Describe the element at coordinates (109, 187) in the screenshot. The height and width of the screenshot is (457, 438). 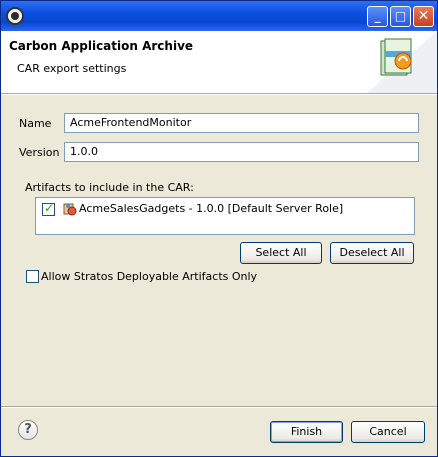
I see `artifacts-label: Artifacts to include in the CAR:` at that location.